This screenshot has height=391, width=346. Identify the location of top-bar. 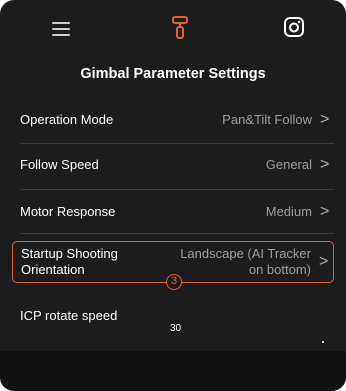
(173, 29).